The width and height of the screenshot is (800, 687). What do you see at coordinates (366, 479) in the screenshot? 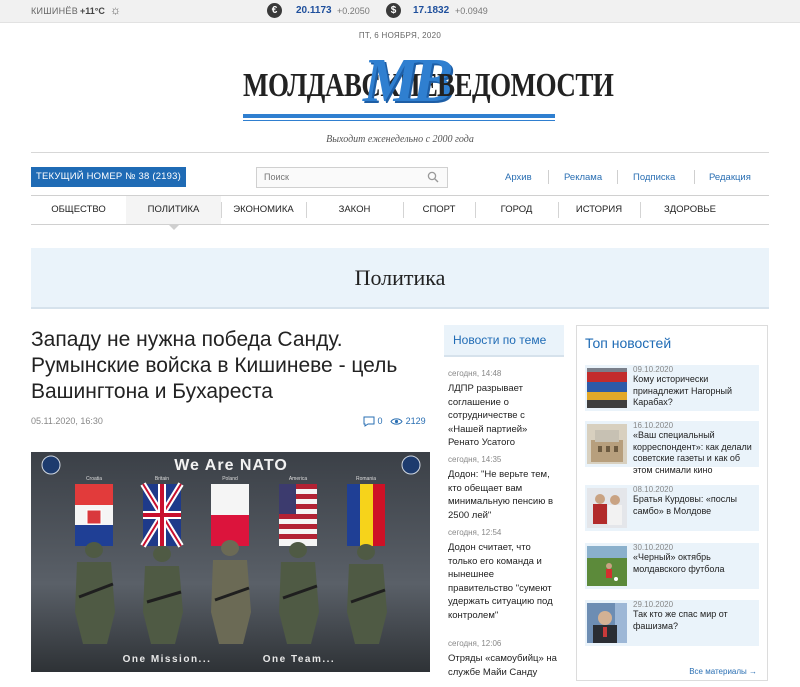
I see `flag-label-romania: Romania` at bounding box center [366, 479].